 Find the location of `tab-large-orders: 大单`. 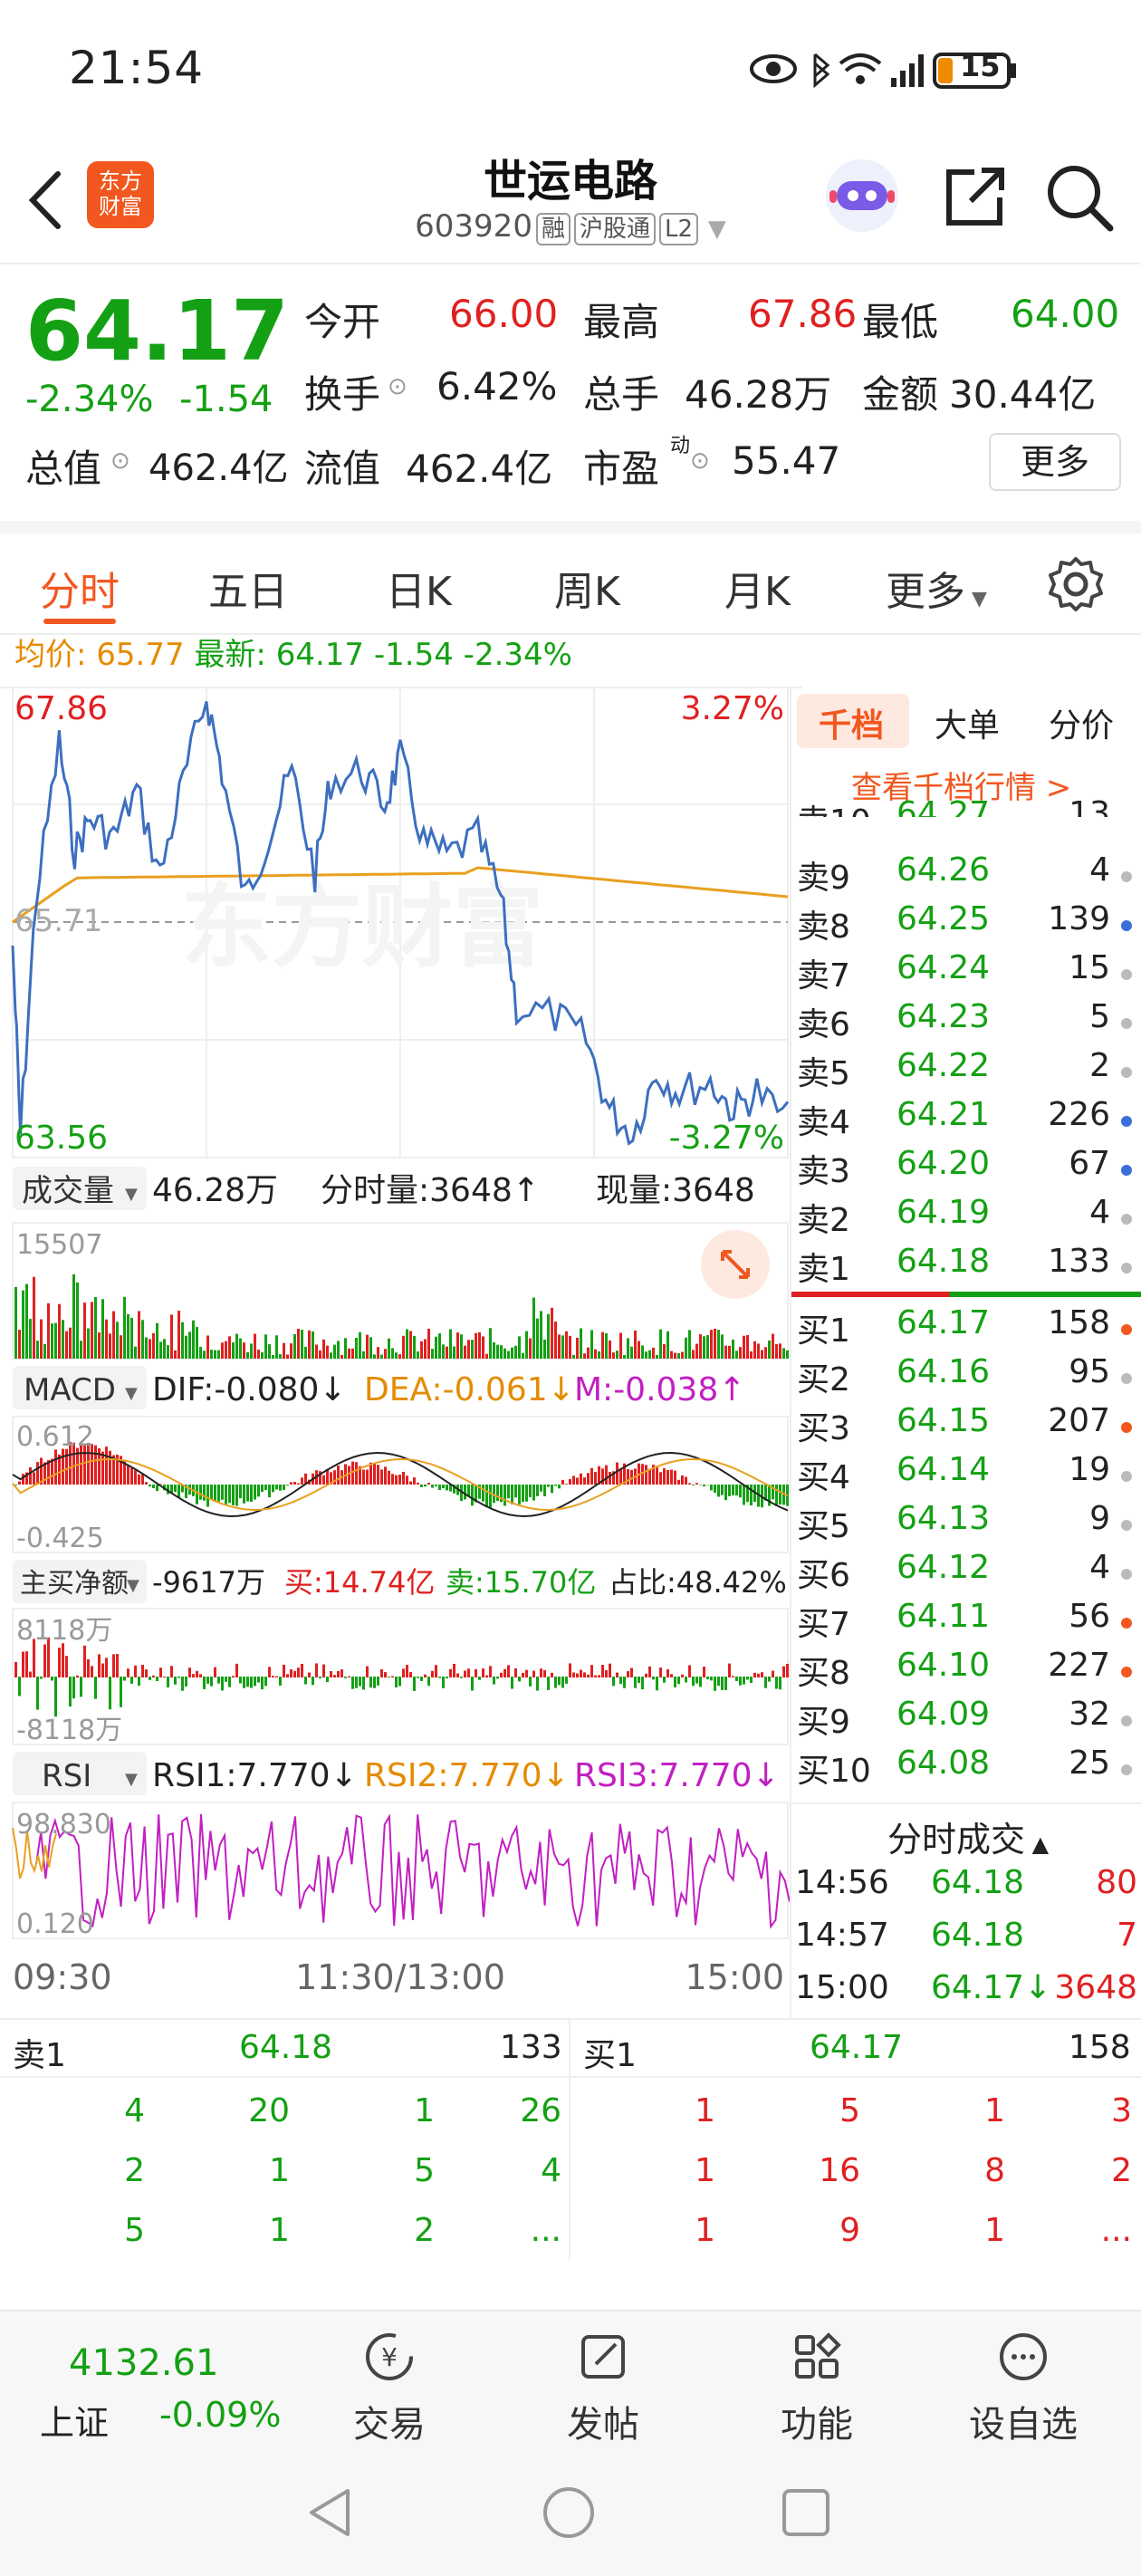

tab-large-orders: 大单 is located at coordinates (968, 722).